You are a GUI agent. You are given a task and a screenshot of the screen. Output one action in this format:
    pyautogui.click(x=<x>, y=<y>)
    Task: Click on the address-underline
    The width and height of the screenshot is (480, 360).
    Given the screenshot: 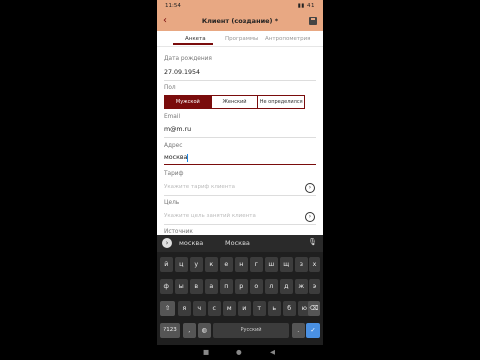 What is the action you would take?
    pyautogui.click(x=240, y=165)
    